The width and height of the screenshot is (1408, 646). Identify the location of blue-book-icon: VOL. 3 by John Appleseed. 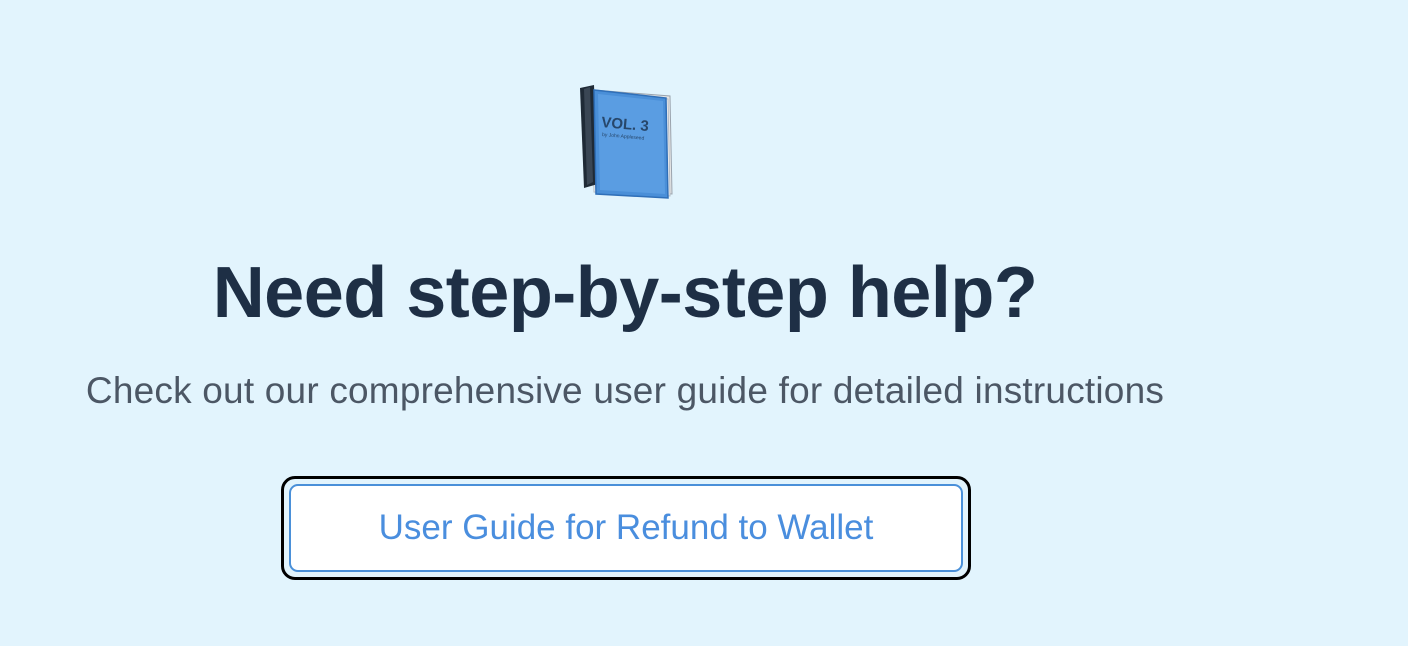
(626, 142).